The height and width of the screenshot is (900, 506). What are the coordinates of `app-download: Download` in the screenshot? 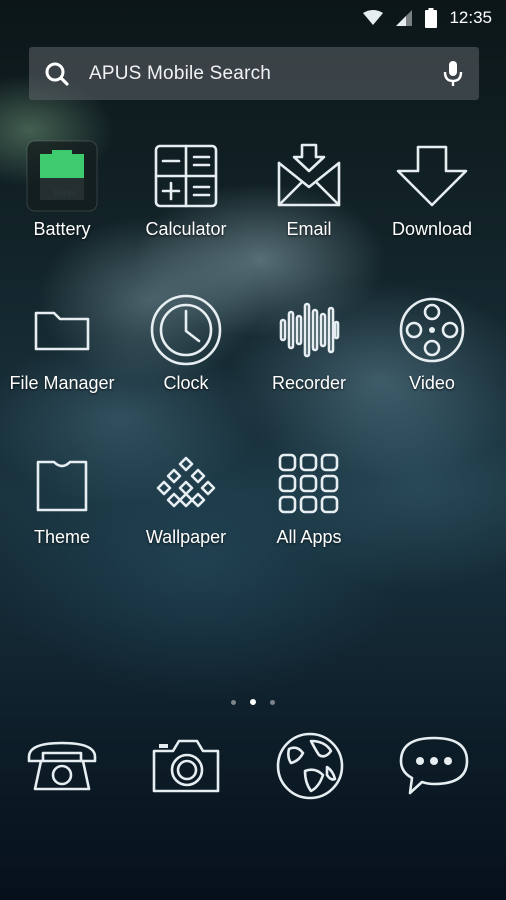 It's located at (432, 198).